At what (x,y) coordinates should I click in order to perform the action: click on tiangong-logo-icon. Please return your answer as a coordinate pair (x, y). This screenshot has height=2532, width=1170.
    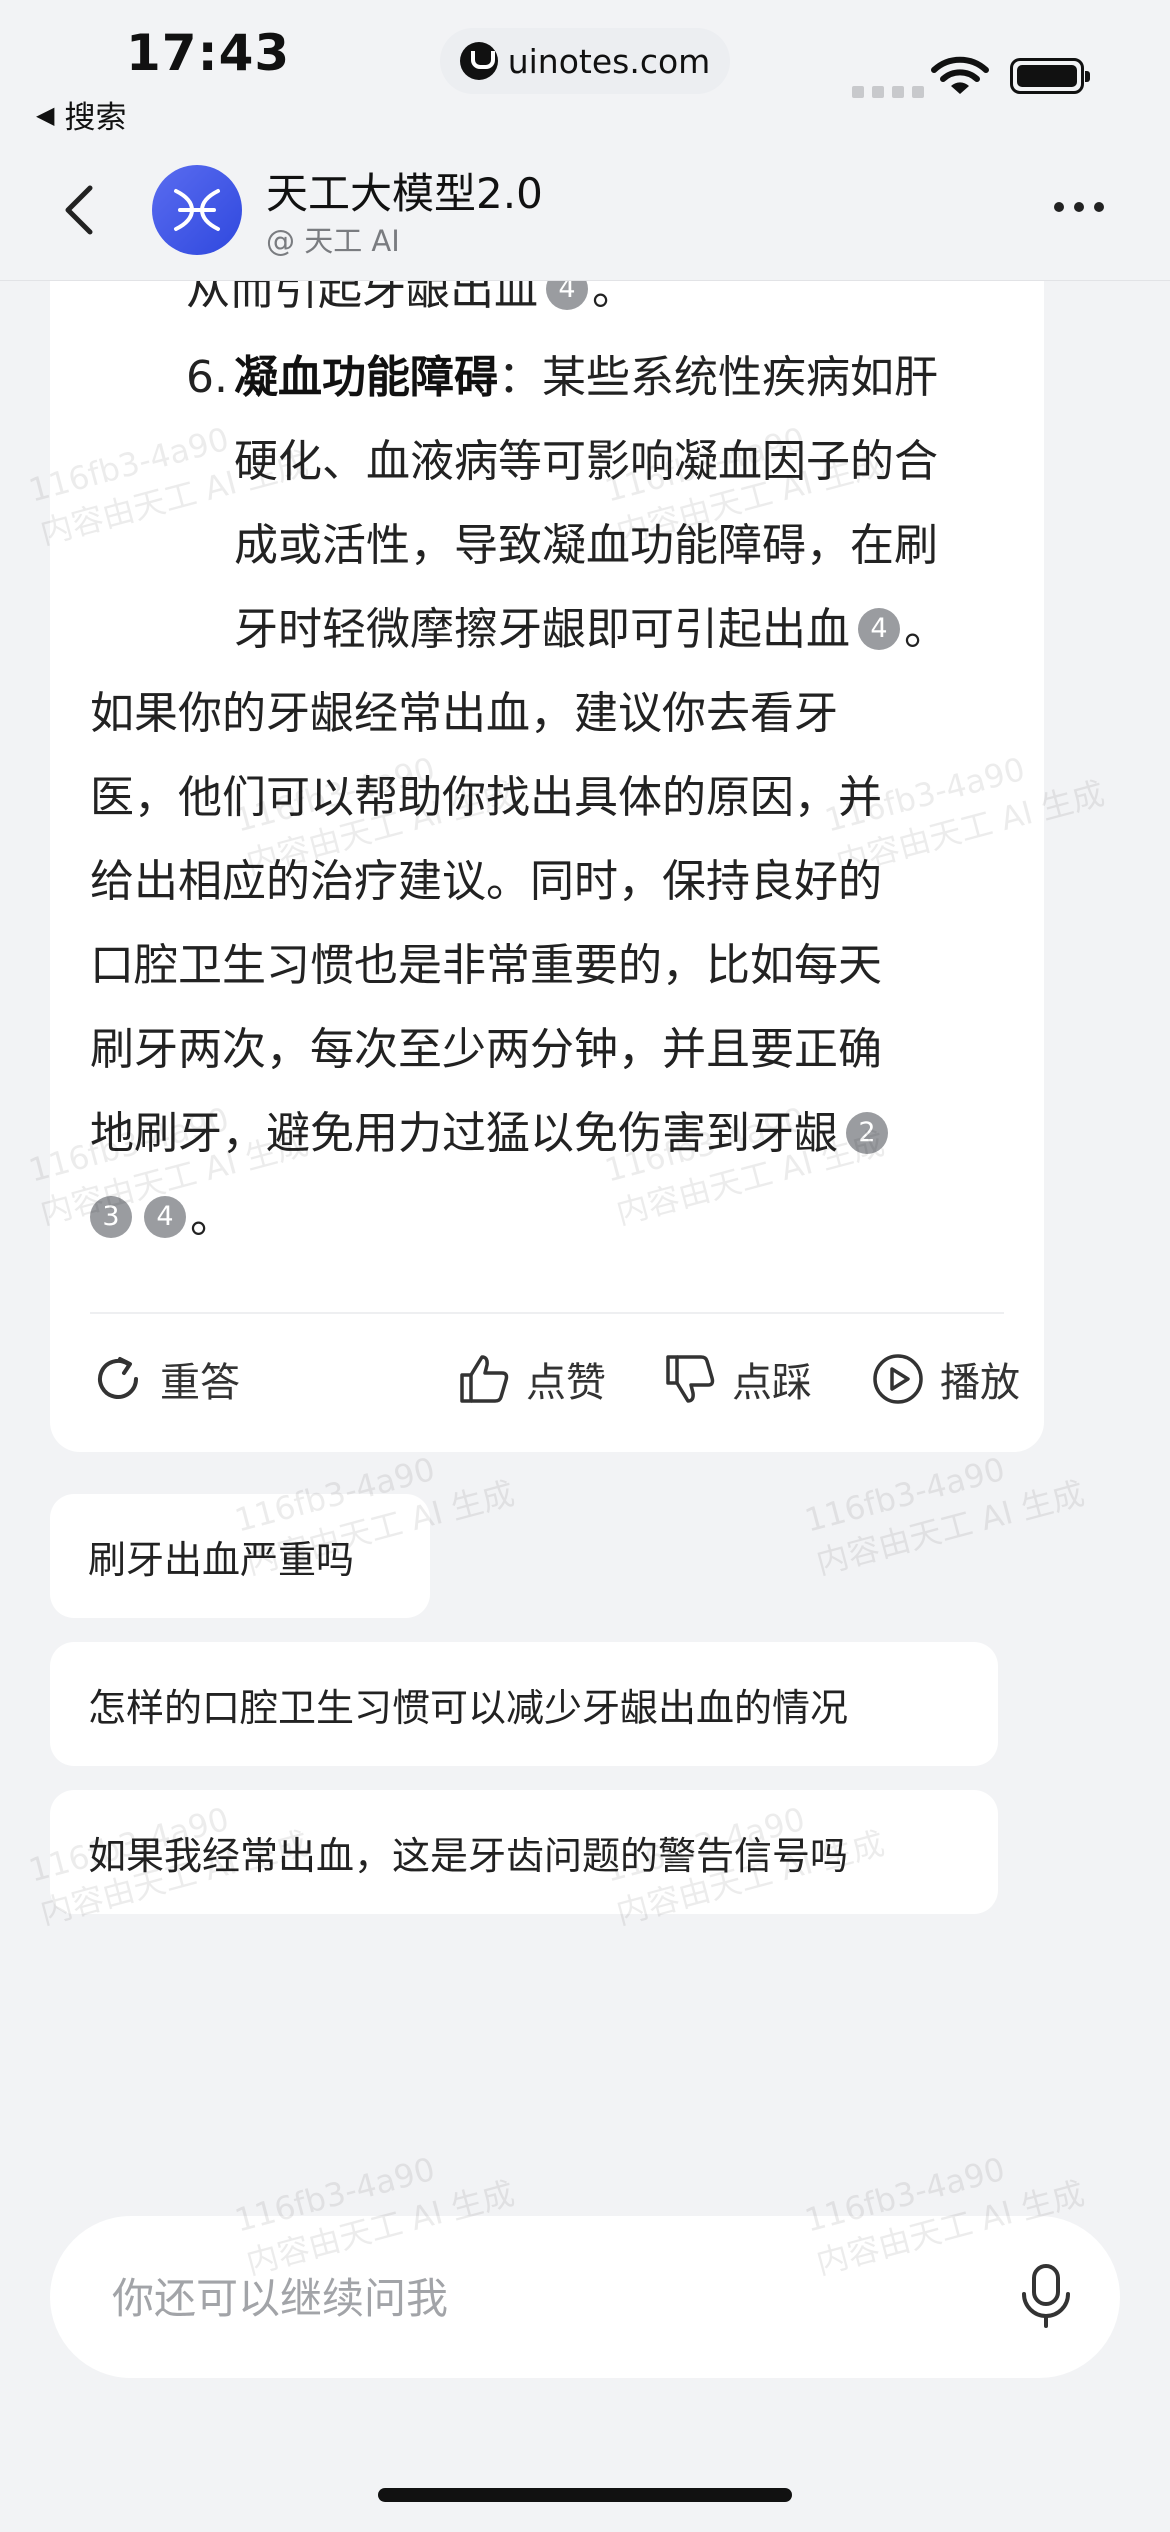
    Looking at the image, I should click on (197, 210).